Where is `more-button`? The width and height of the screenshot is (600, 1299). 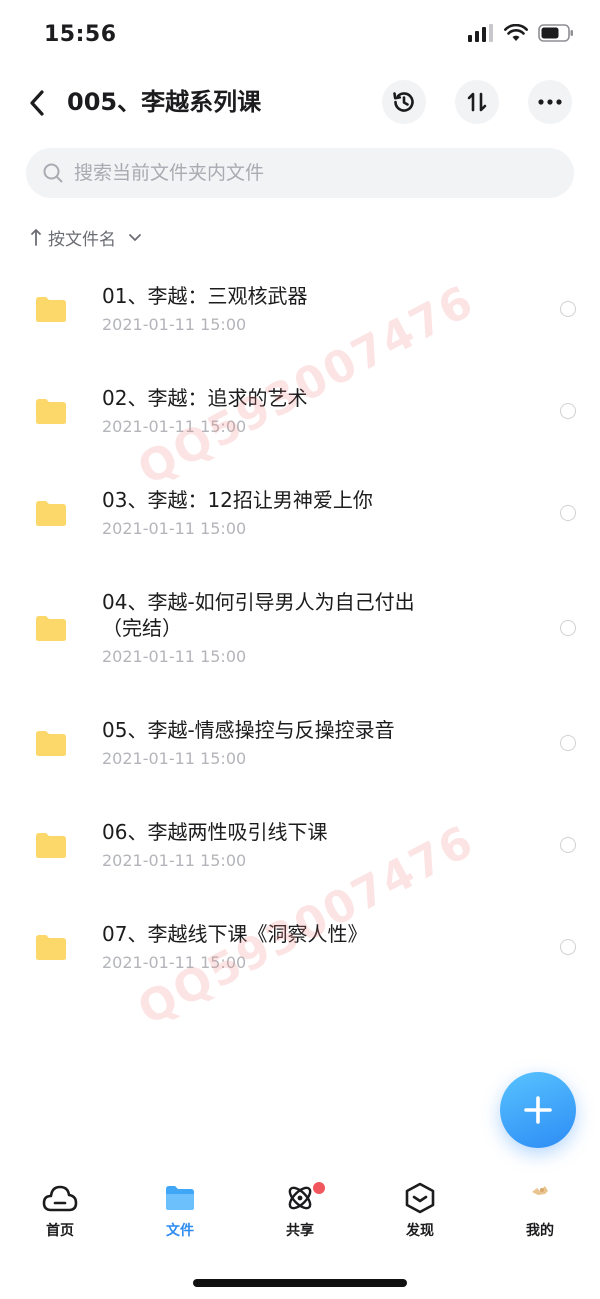
more-button is located at coordinates (550, 102).